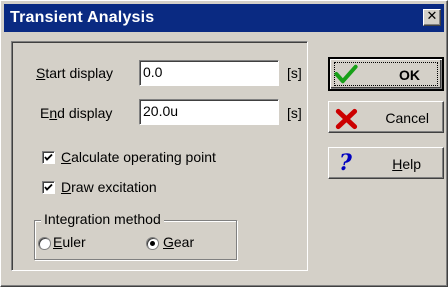 This screenshot has width=448, height=287. I want to click on draw-excitation-checkbox, so click(48, 187).